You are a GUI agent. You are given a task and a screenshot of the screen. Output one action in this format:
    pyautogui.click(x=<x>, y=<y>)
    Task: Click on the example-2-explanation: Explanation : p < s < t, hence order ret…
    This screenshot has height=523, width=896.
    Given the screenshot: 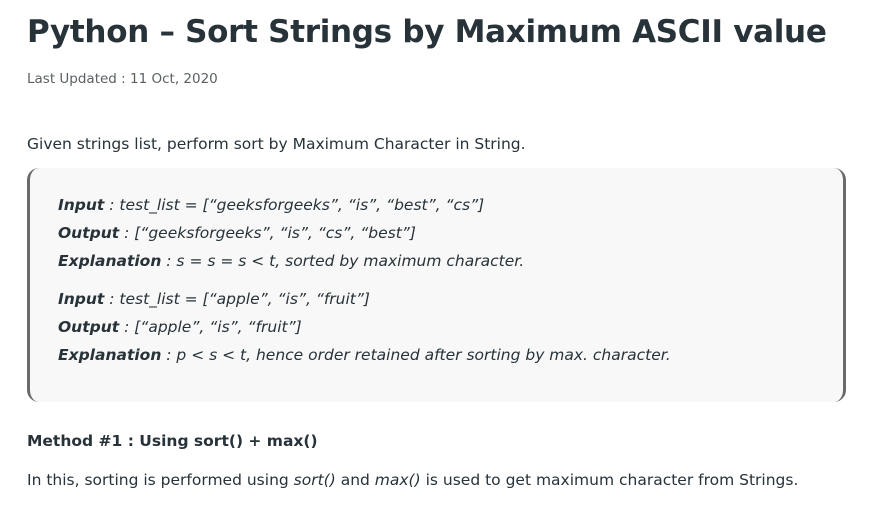 What is the action you would take?
    pyautogui.click(x=364, y=355)
    